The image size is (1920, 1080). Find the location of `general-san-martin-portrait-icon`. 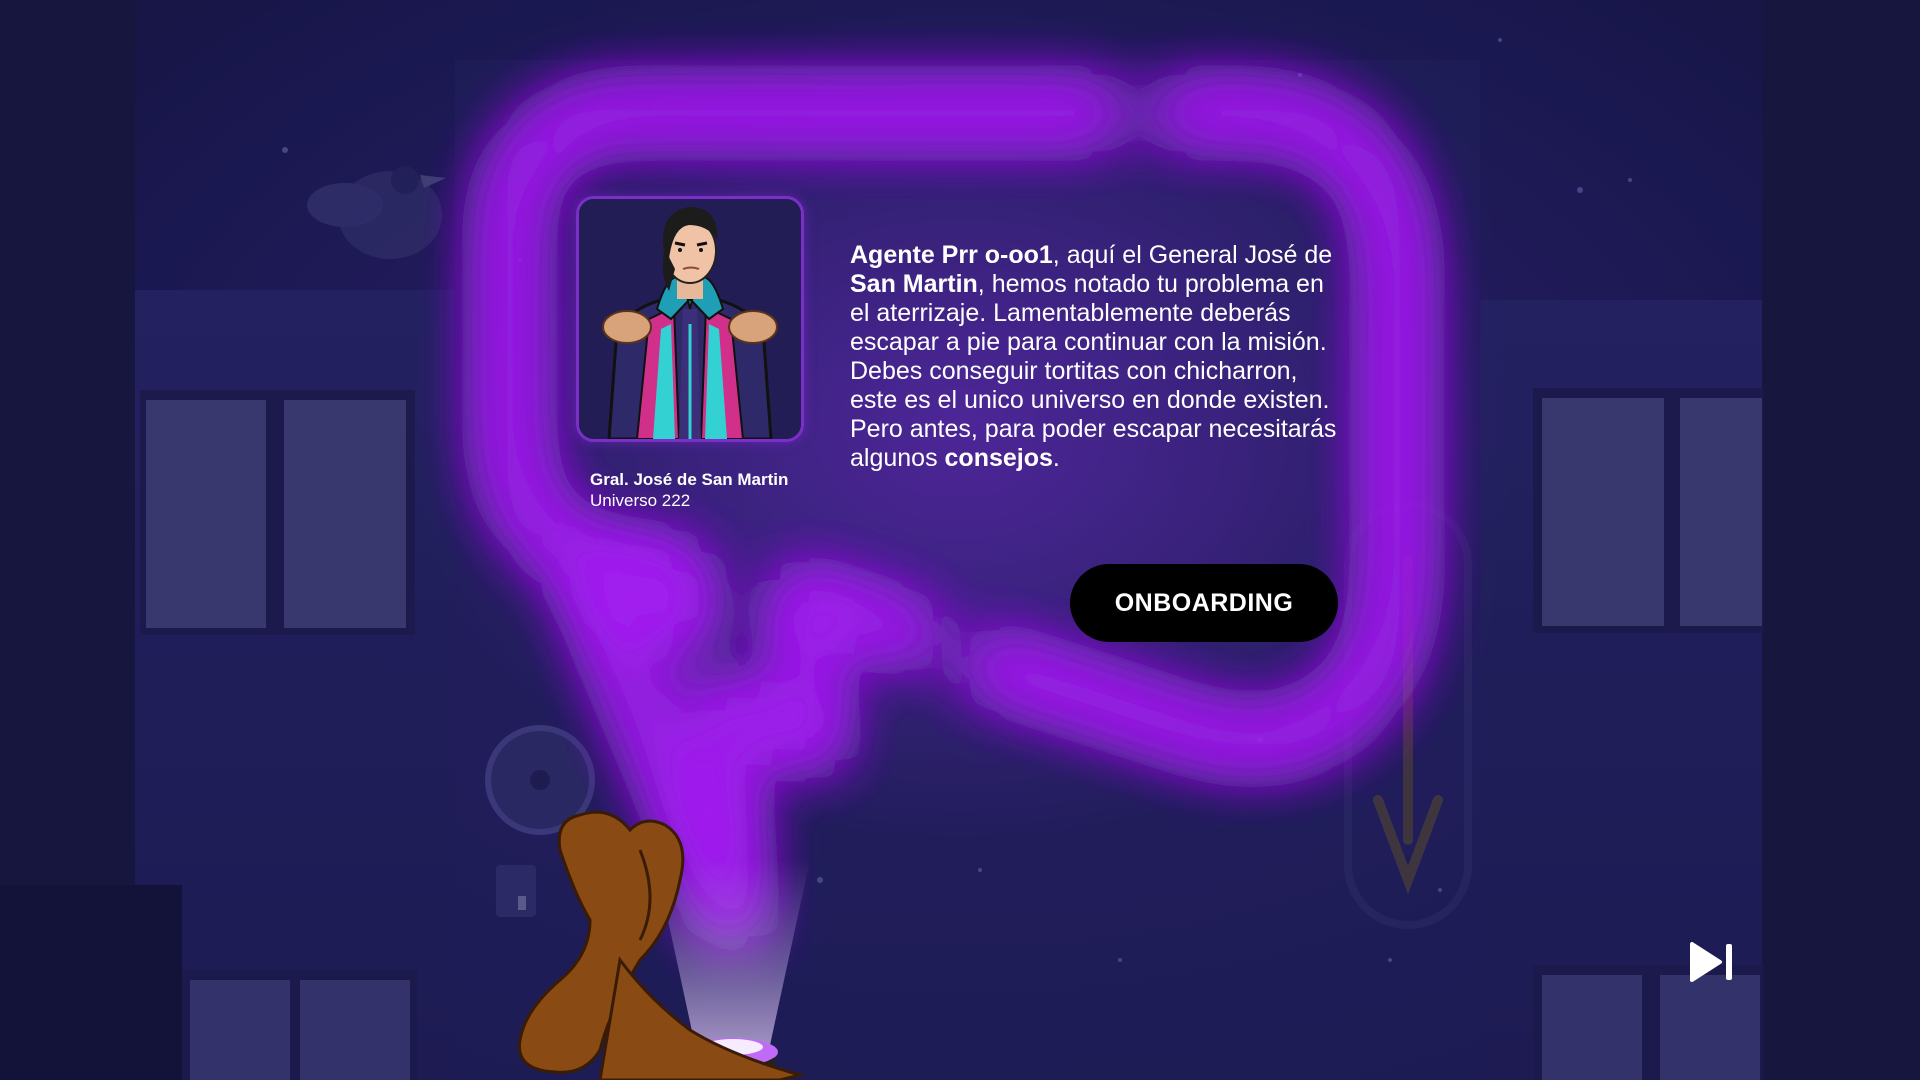

general-san-martin-portrait-icon is located at coordinates (690, 319).